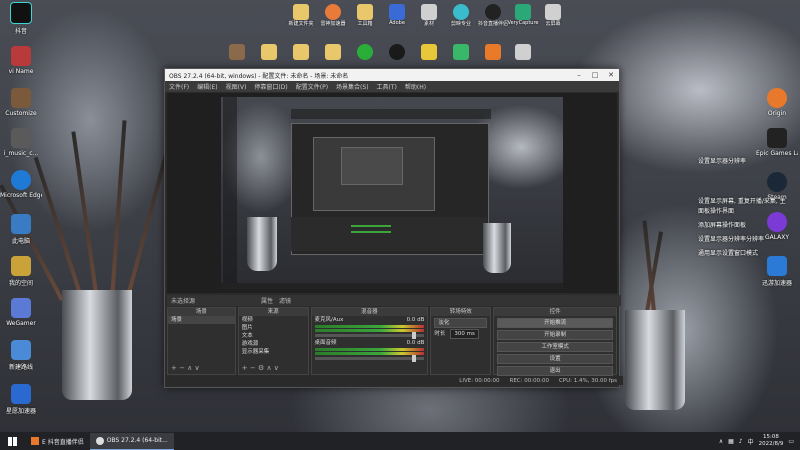 The height and width of the screenshot is (450, 800). What do you see at coordinates (285, 300) in the screenshot?
I see `filters-button: 滤镜` at bounding box center [285, 300].